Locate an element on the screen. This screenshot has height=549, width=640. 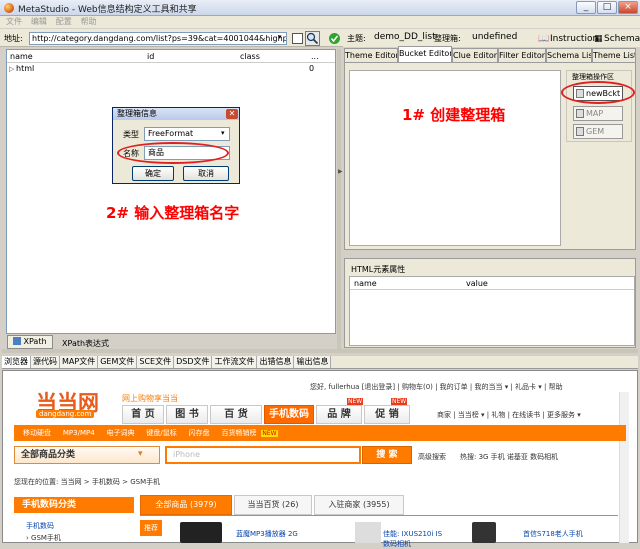
subnav-item: MP3/MP4 is located at coordinates (79, 433).